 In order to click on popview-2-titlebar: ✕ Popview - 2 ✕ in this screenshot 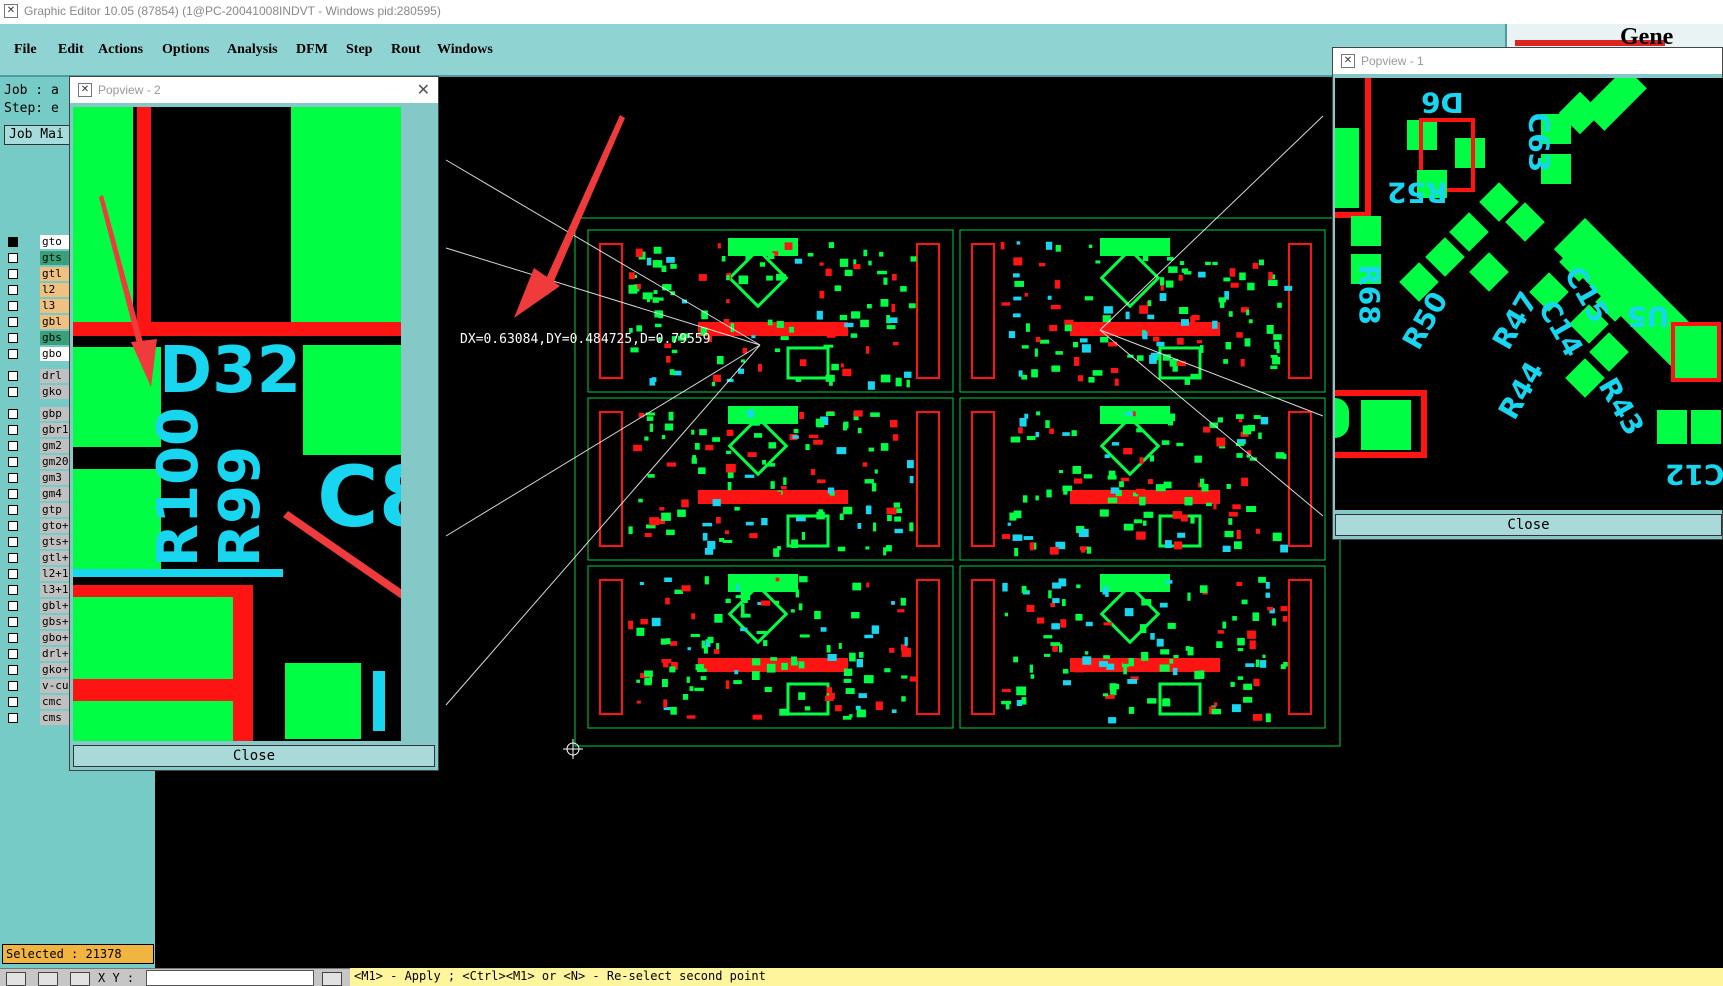, I will do `click(254, 90)`.